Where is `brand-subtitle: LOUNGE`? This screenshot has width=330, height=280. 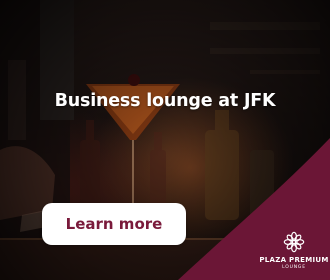
brand-subtitle: LOUNGE is located at coordinates (294, 267).